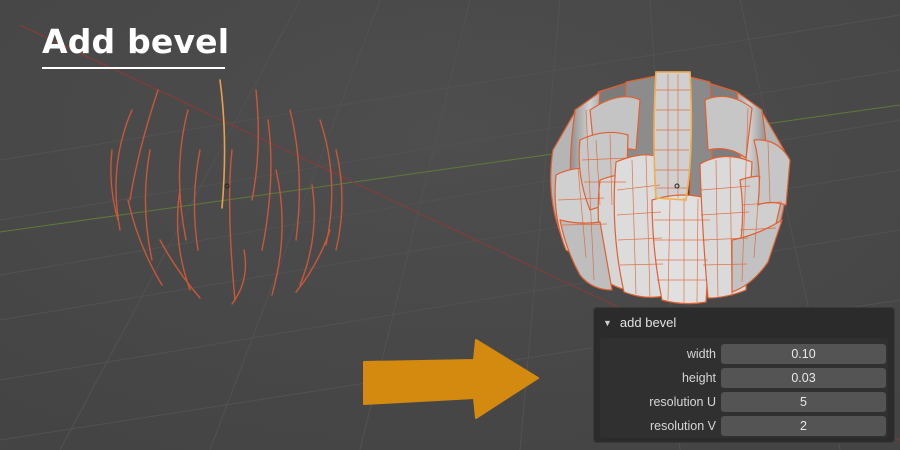  I want to click on collapse-caret-icon: ▼, so click(607, 323).